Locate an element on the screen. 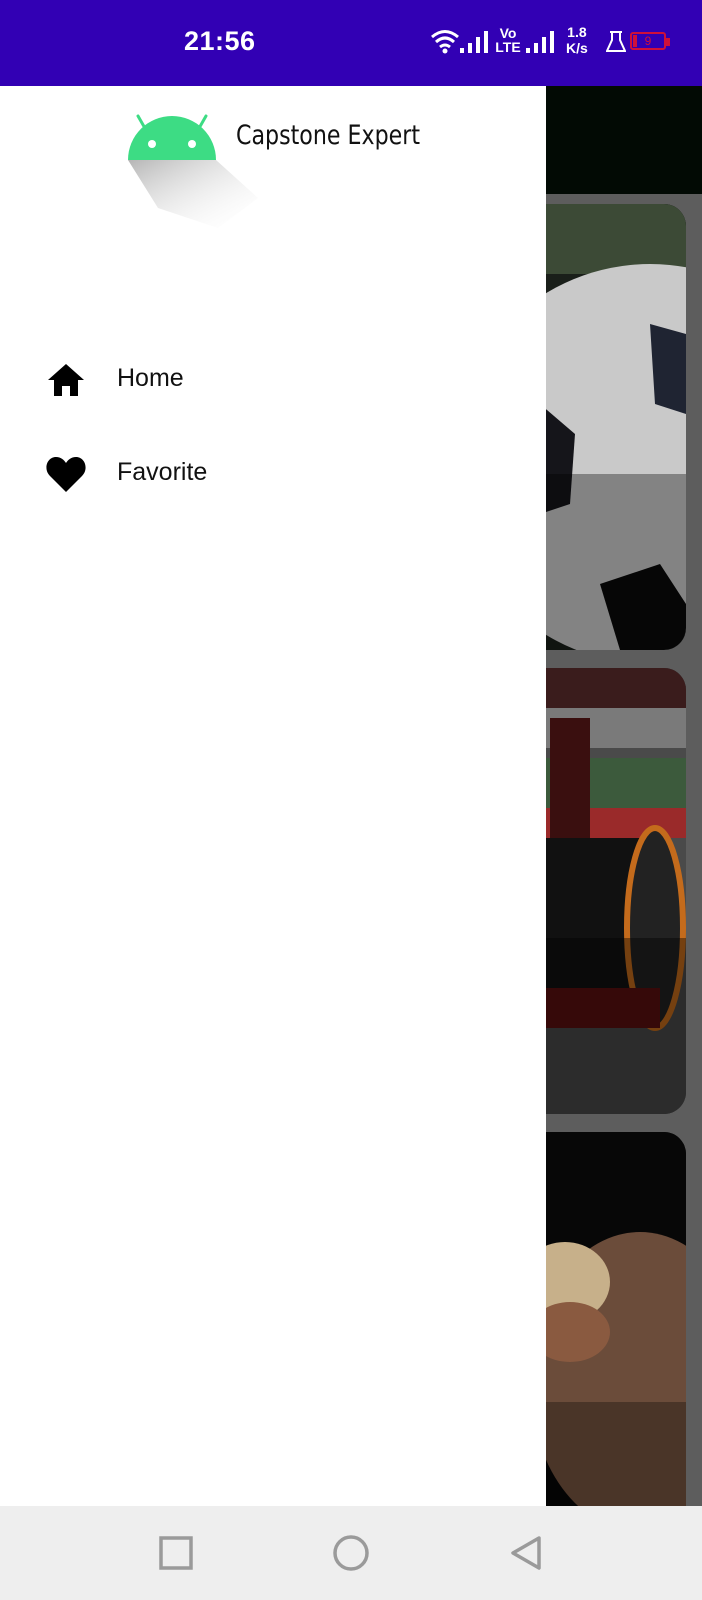  home-icon is located at coordinates (66, 380).